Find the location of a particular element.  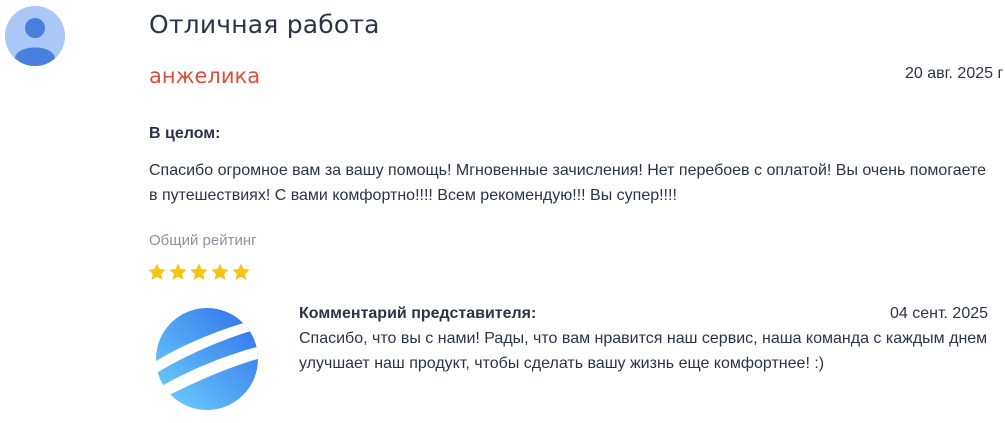

review-date: 20 авг. 2025 г is located at coordinates (954, 73).